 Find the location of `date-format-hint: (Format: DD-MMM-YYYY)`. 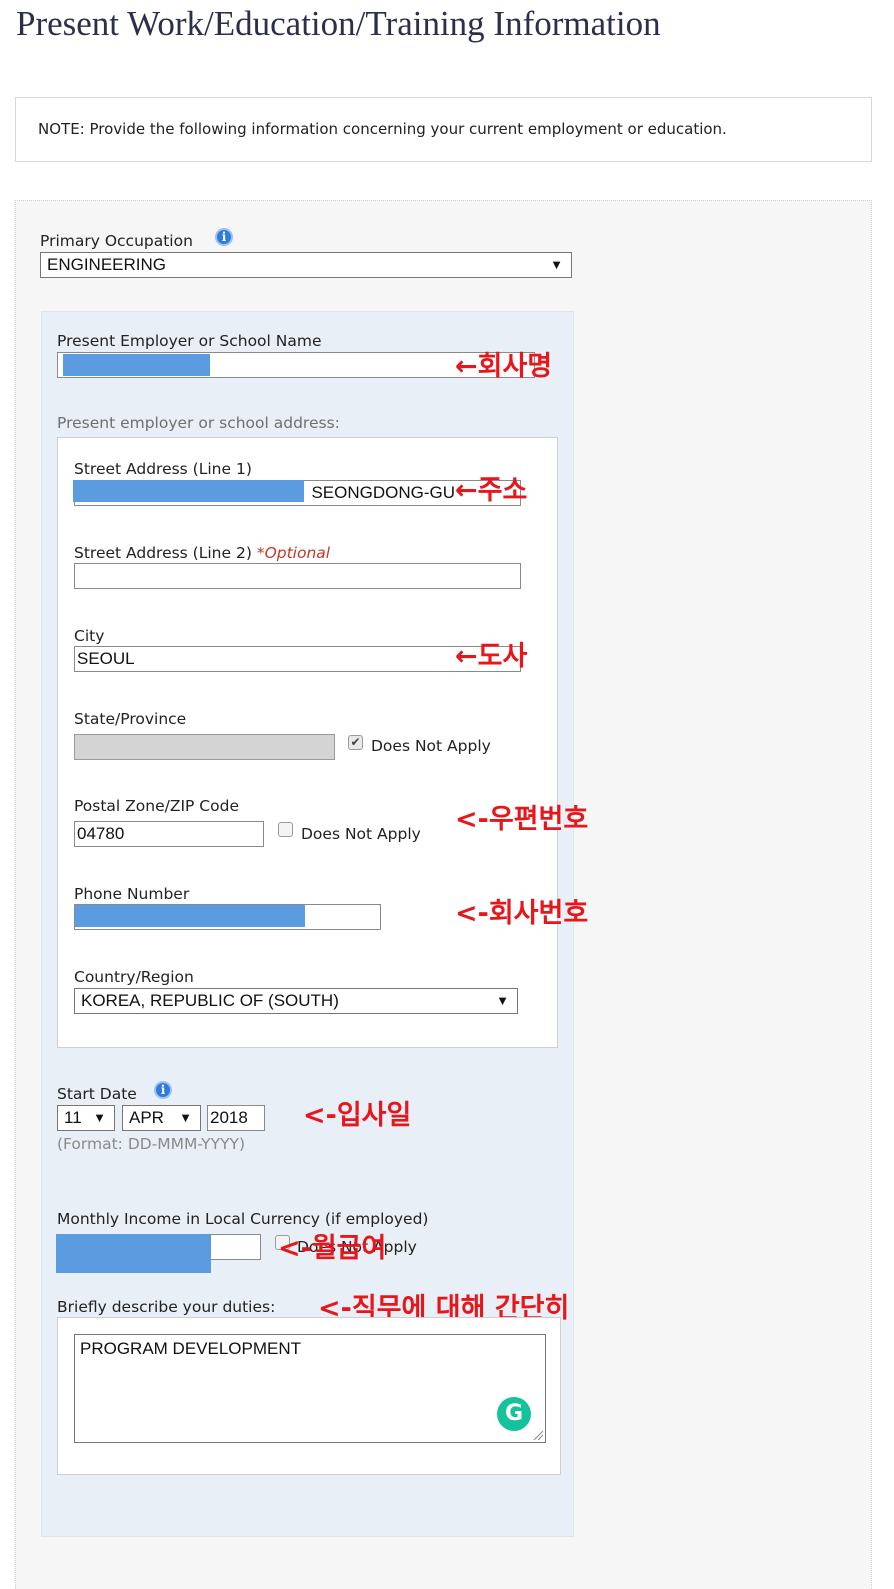

date-format-hint: (Format: DD-MMM-YYYY) is located at coordinates (151, 1144).